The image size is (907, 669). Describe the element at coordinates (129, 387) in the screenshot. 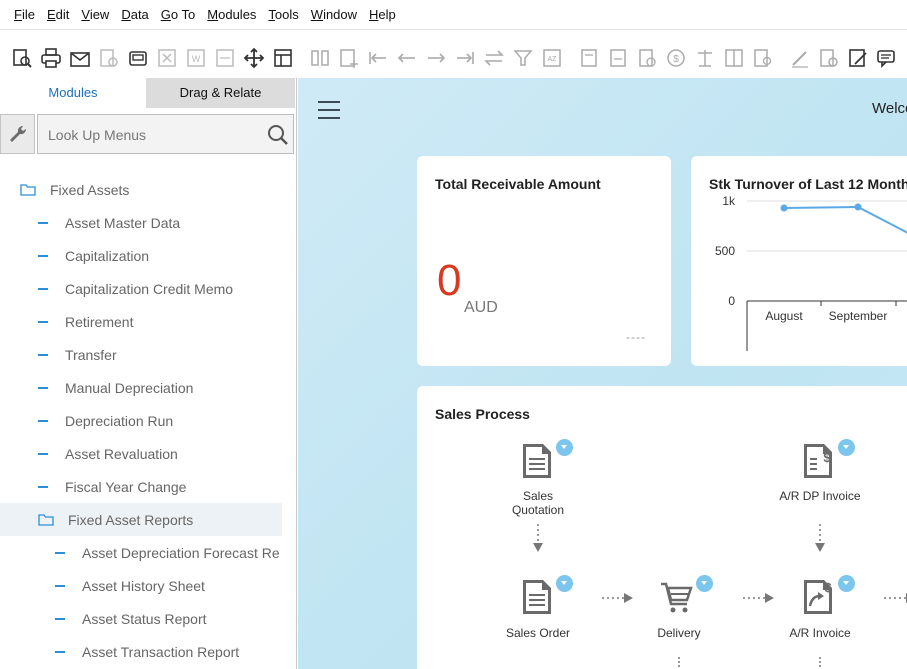

I see `tree-item-label: Manual Depreciation` at that location.